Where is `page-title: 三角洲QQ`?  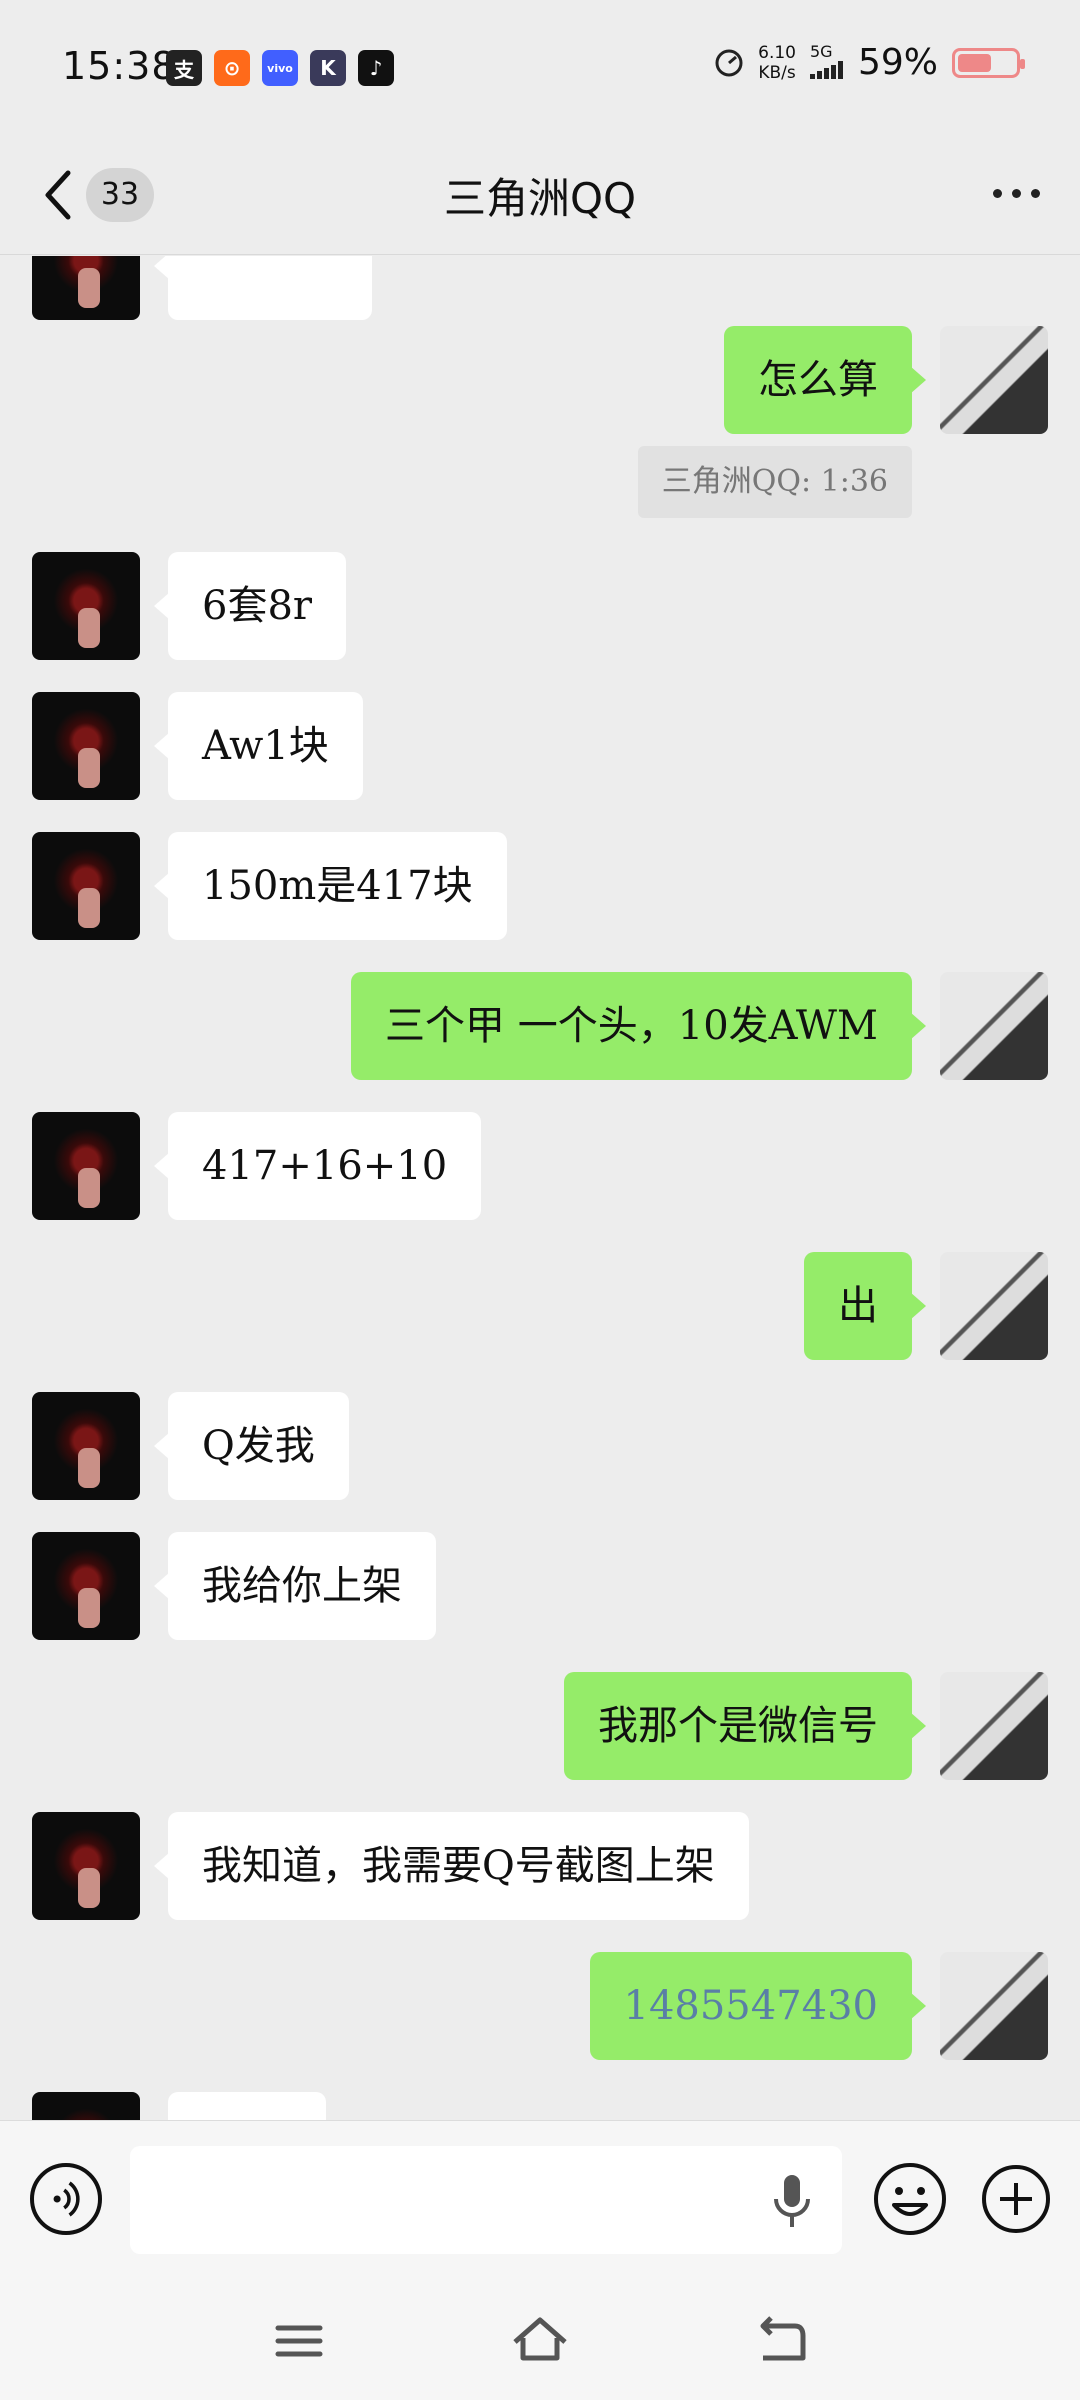
page-title: 三角洲QQ is located at coordinates (540, 198).